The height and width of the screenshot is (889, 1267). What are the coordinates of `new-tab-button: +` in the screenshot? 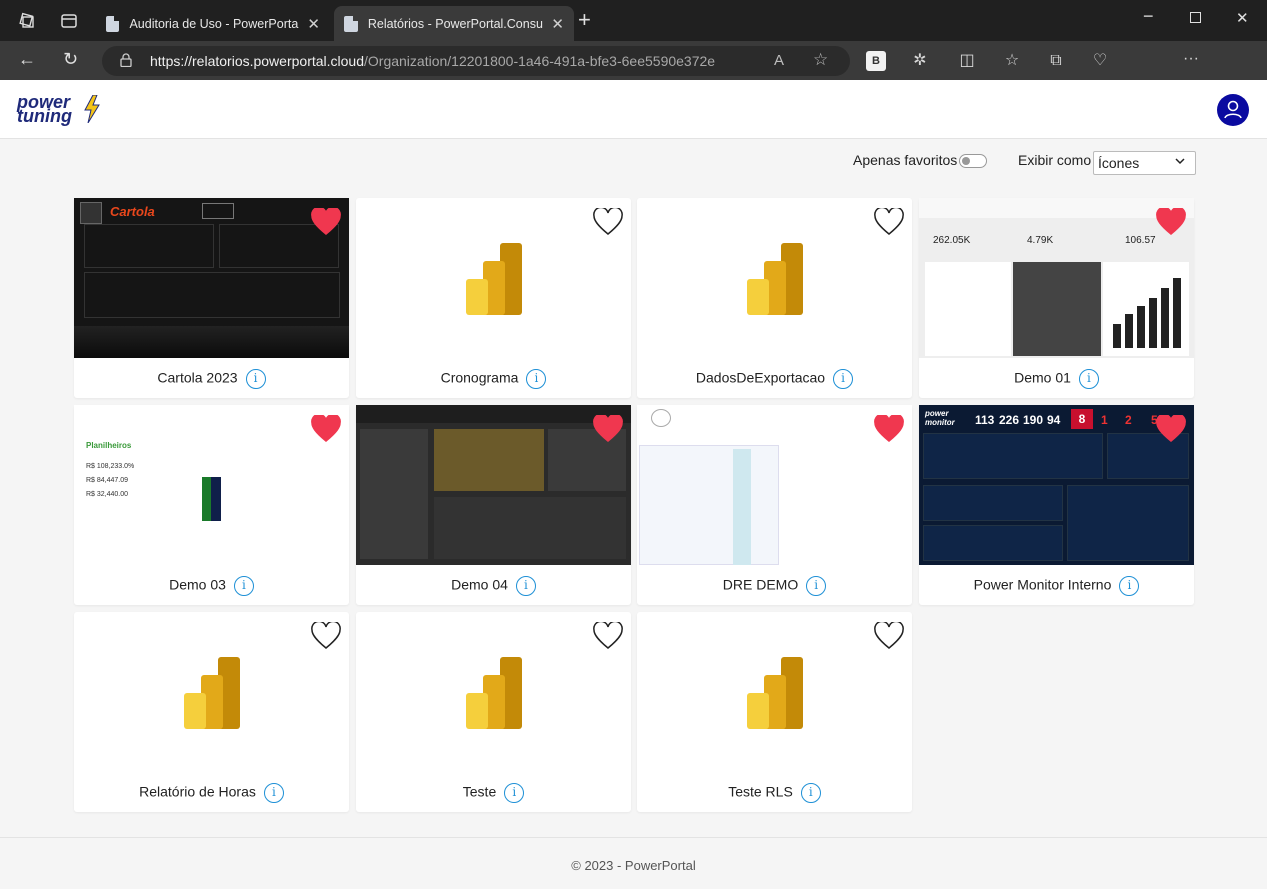 It's located at (584, 20).